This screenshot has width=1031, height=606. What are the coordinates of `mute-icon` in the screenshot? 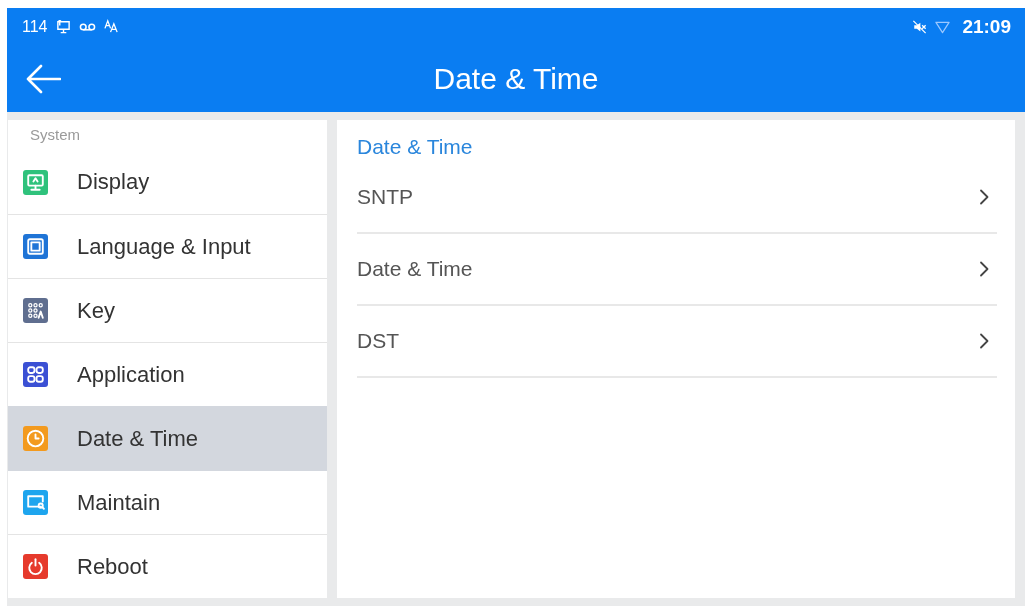 It's located at (920, 26).